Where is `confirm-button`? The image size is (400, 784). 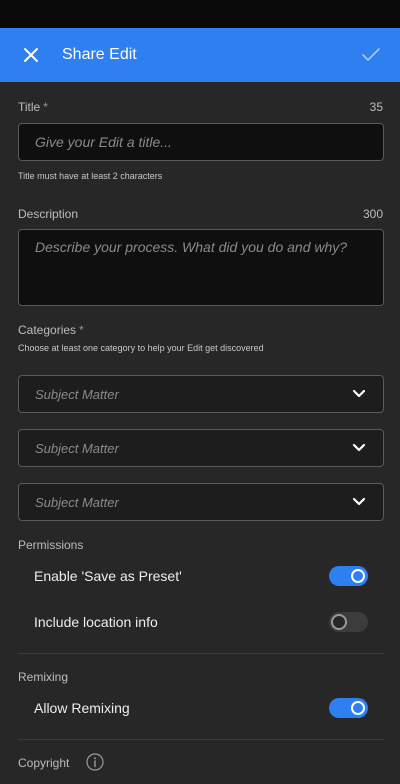
confirm-button is located at coordinates (371, 55).